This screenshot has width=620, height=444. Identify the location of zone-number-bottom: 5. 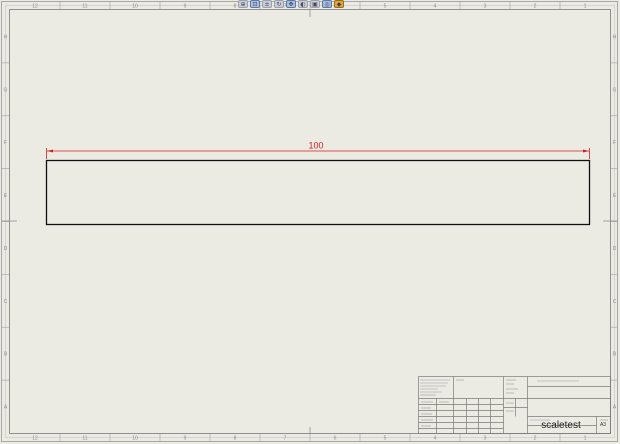
(385, 439).